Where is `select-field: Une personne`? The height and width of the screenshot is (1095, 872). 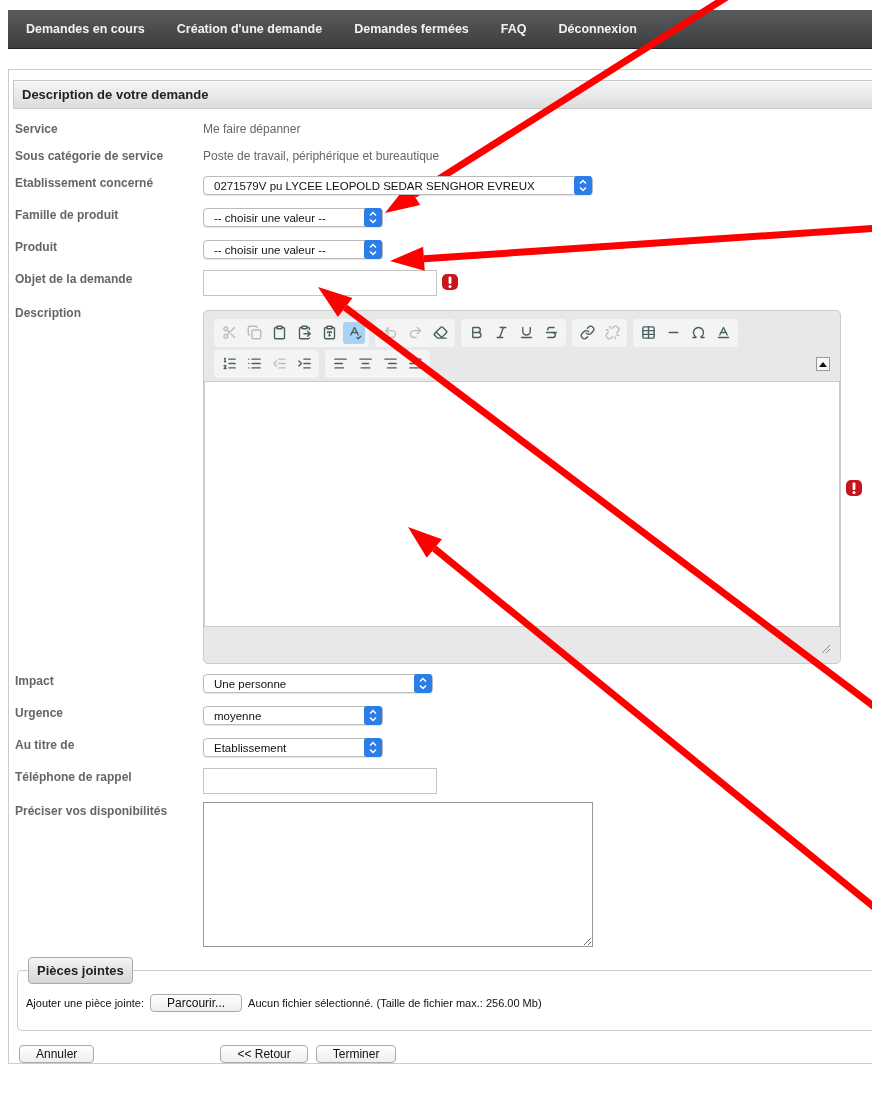 select-field: Une personne is located at coordinates (318, 683).